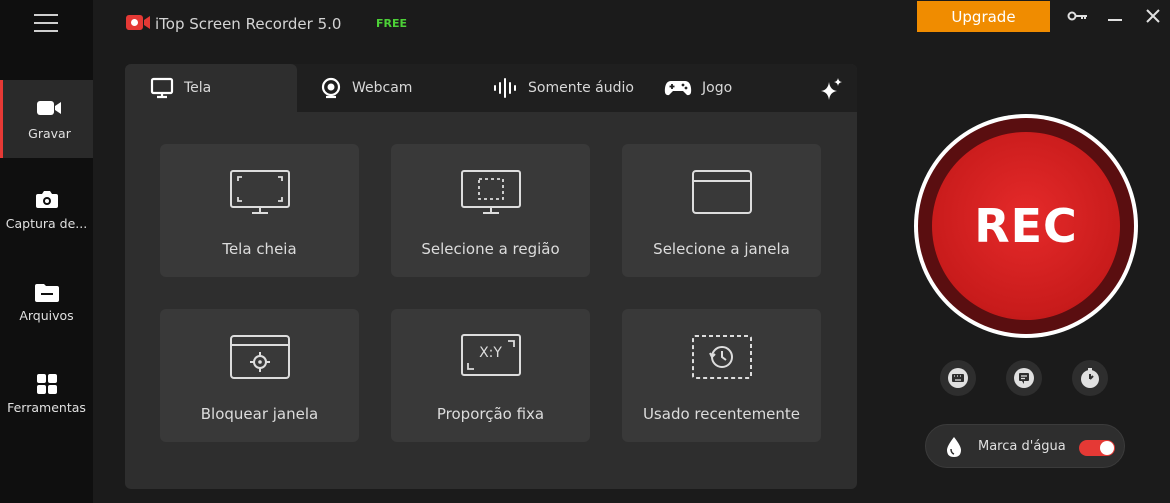 This screenshot has width=1170, height=503. What do you see at coordinates (331, 88) in the screenshot?
I see `webcam-icon` at bounding box center [331, 88].